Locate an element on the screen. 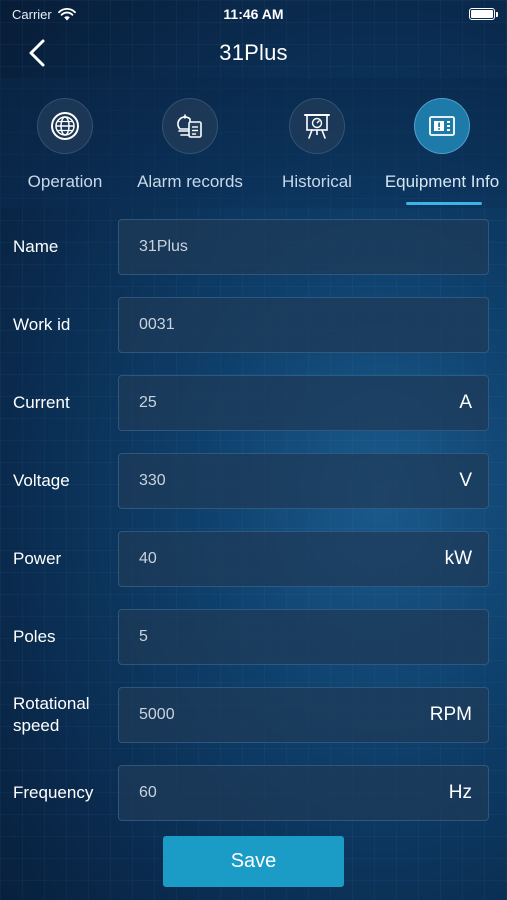  tab-operation: Operation is located at coordinates (65, 153).